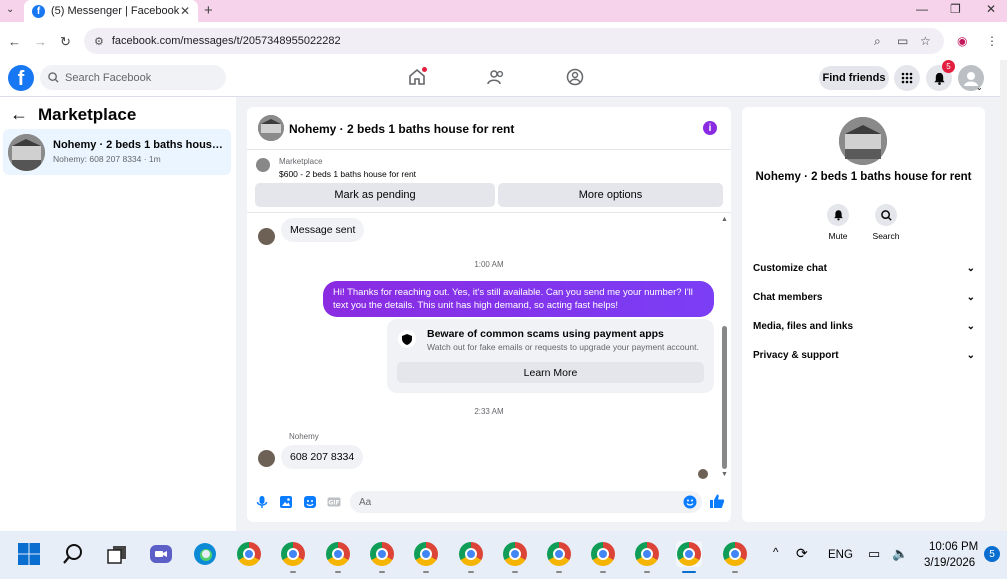  Describe the element at coordinates (286, 502) in the screenshot. I see `photo-icon` at that location.